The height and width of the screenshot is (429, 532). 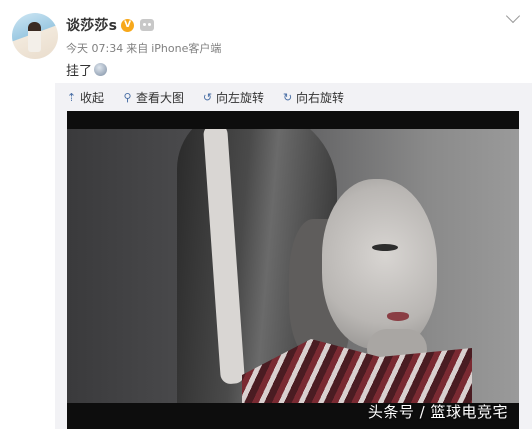 I want to click on rotate-left-button: ↺ 向左旋转, so click(x=233, y=97).